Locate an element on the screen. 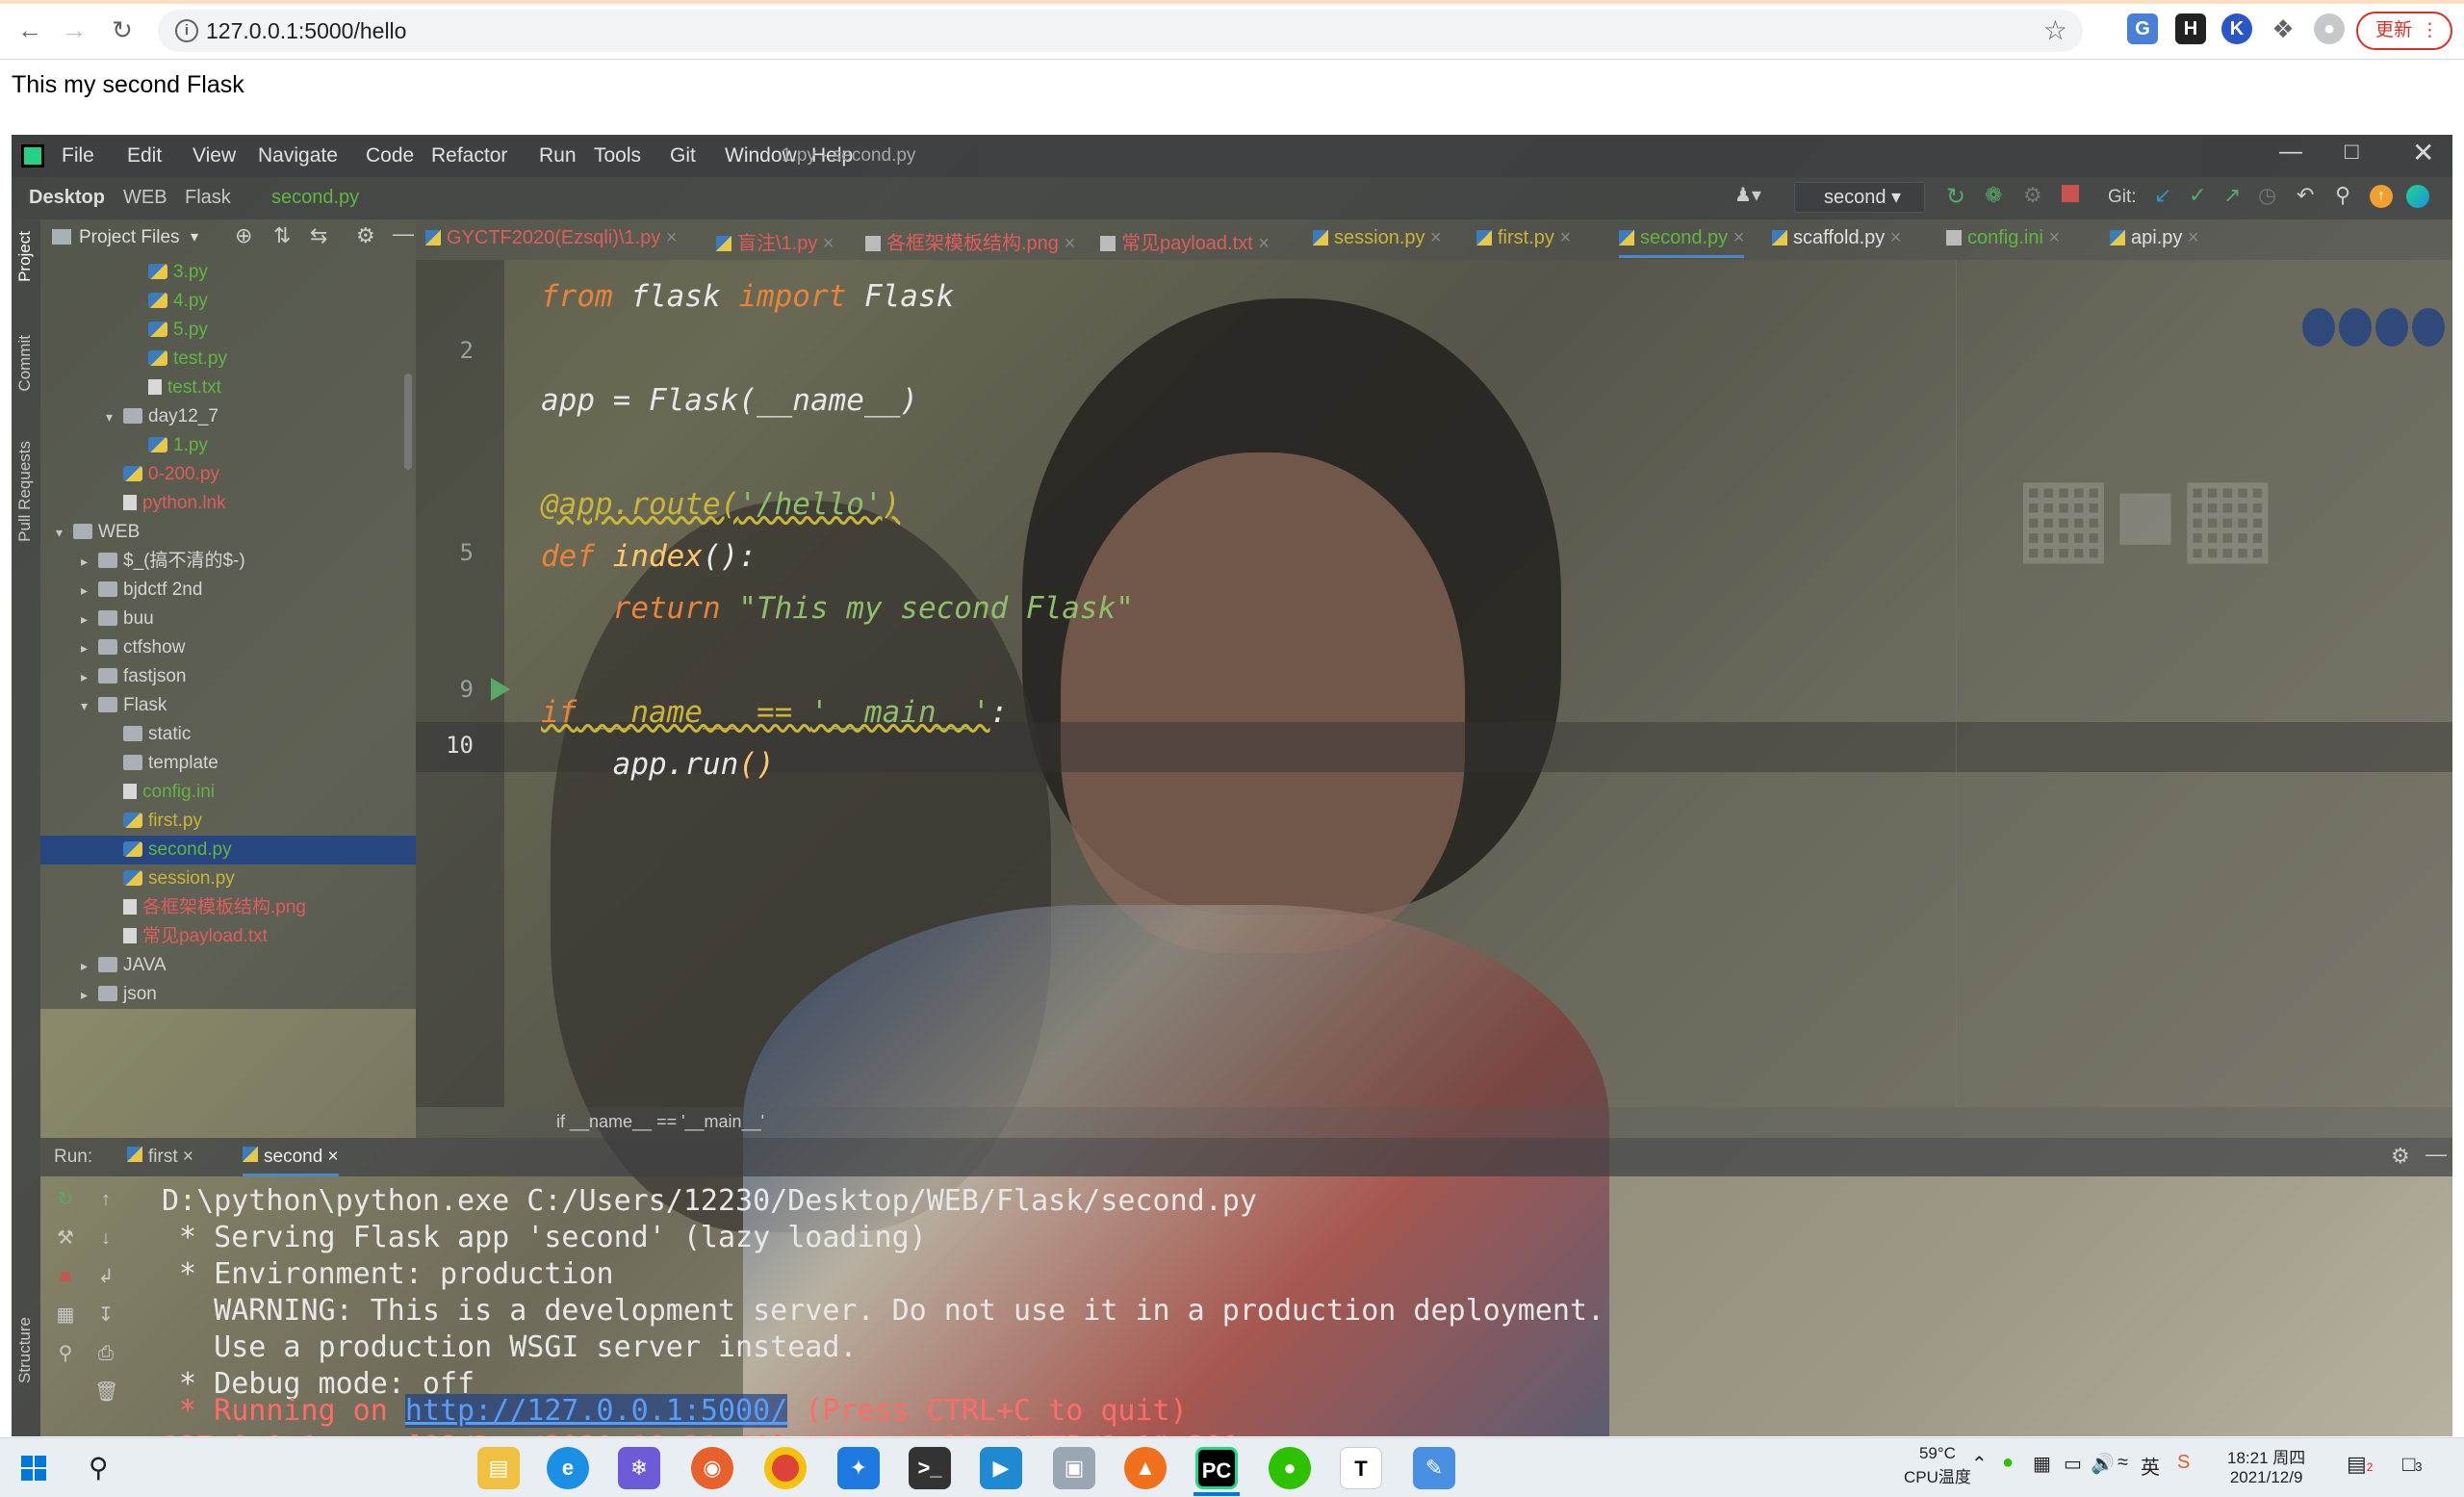 The height and width of the screenshot is (1497, 2464). tree-item: ▸ ctfshow is located at coordinates (228, 647).